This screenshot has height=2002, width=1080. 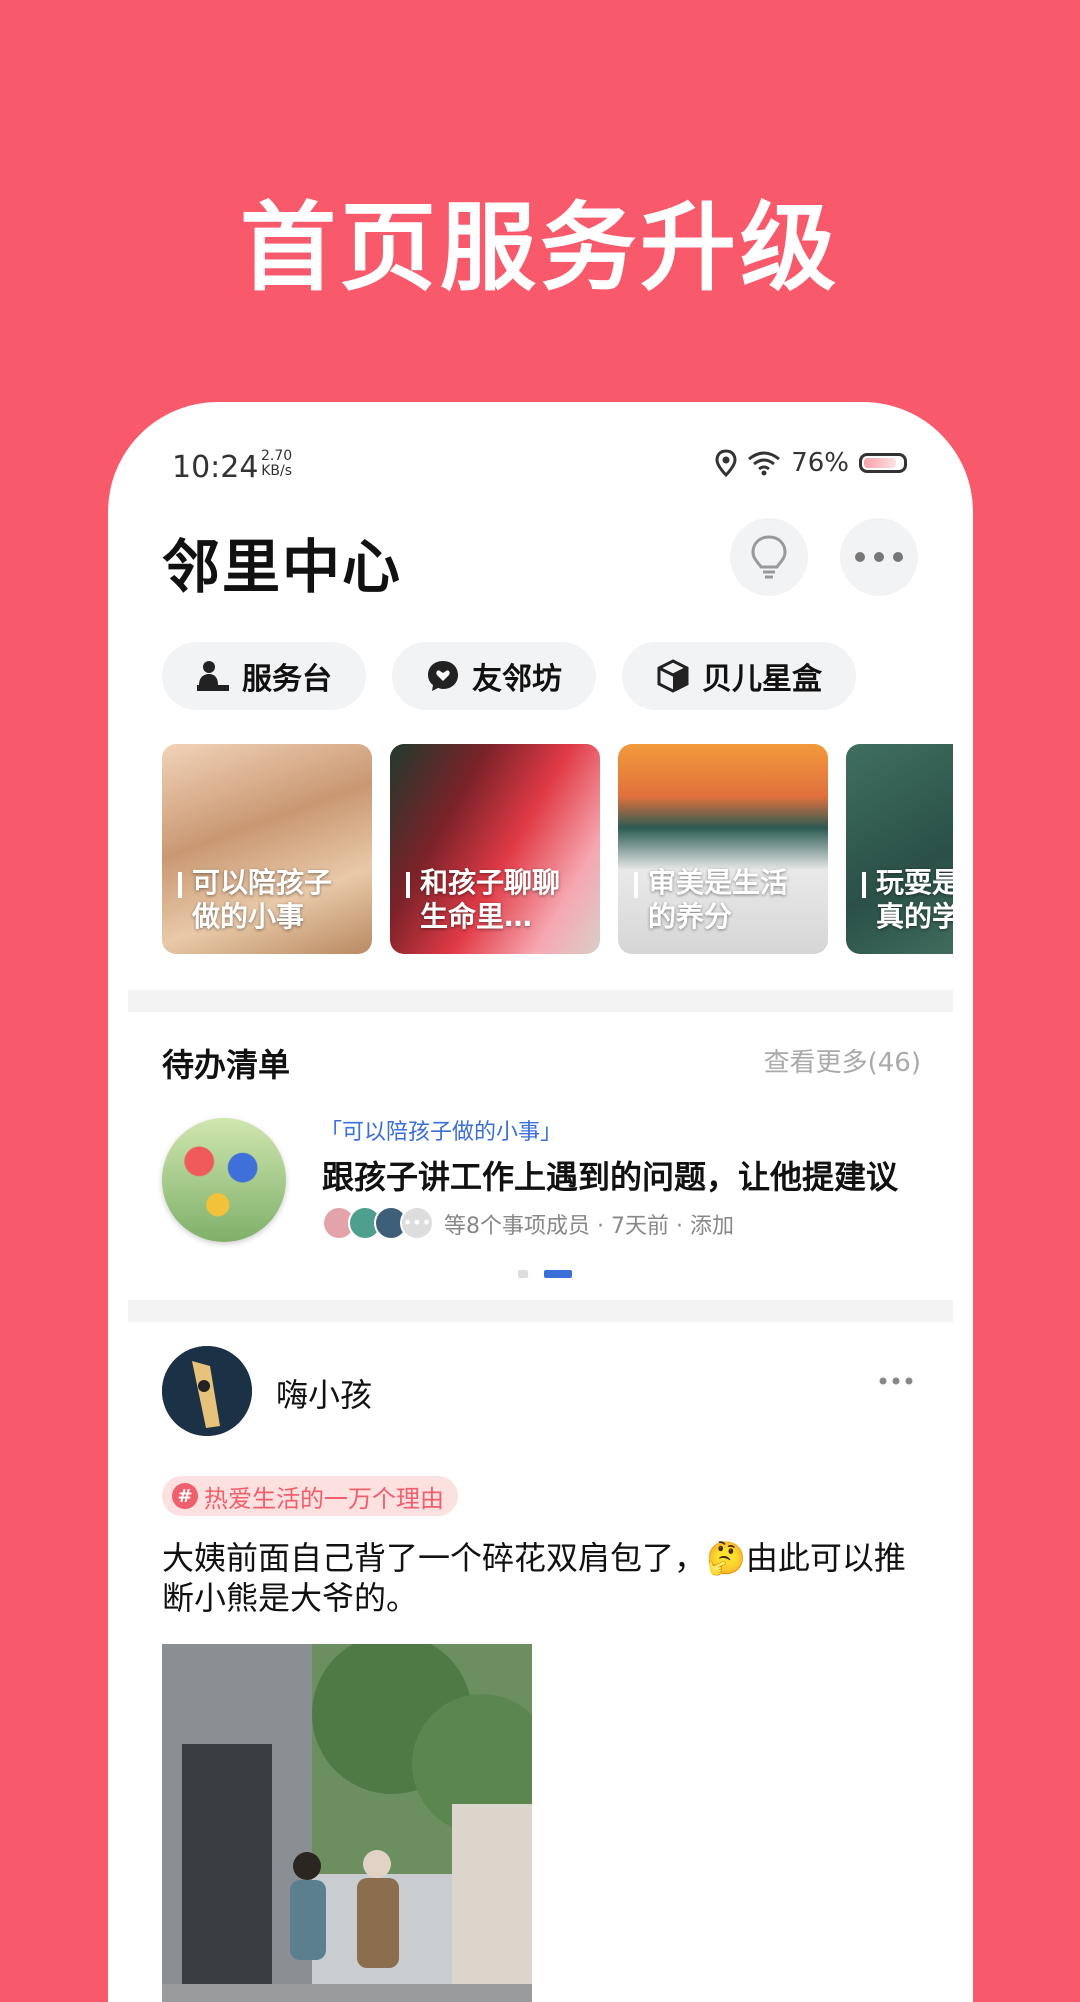 I want to click on lightbulb-icon, so click(x=769, y=557).